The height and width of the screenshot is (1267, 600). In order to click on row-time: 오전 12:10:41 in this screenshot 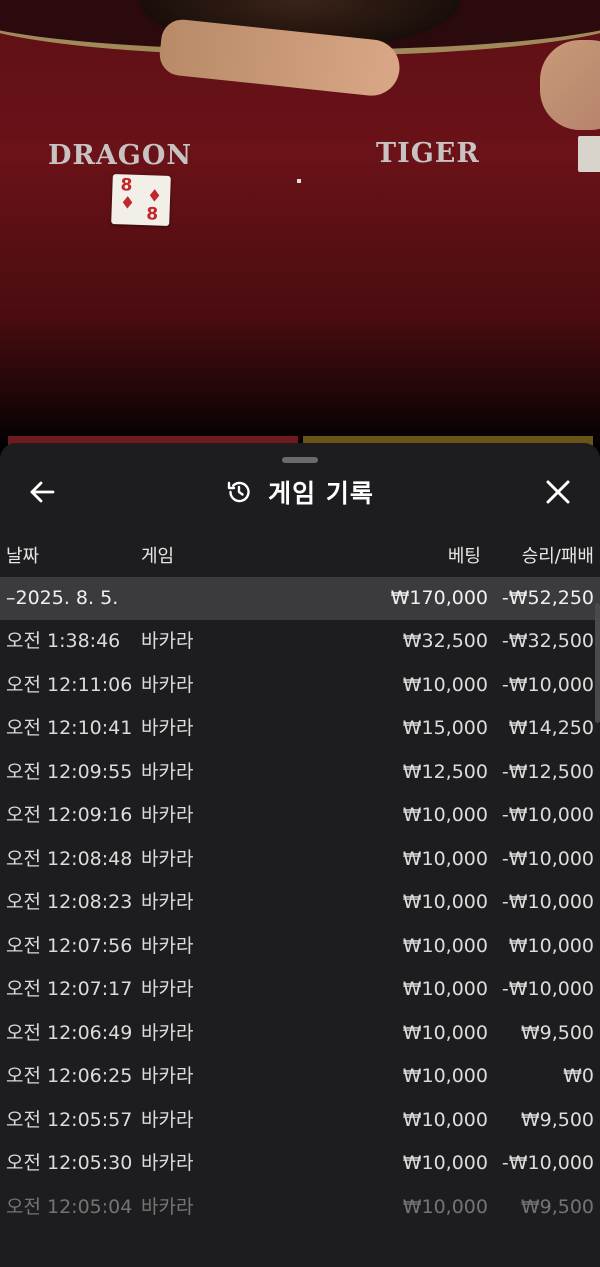, I will do `click(69, 728)`.